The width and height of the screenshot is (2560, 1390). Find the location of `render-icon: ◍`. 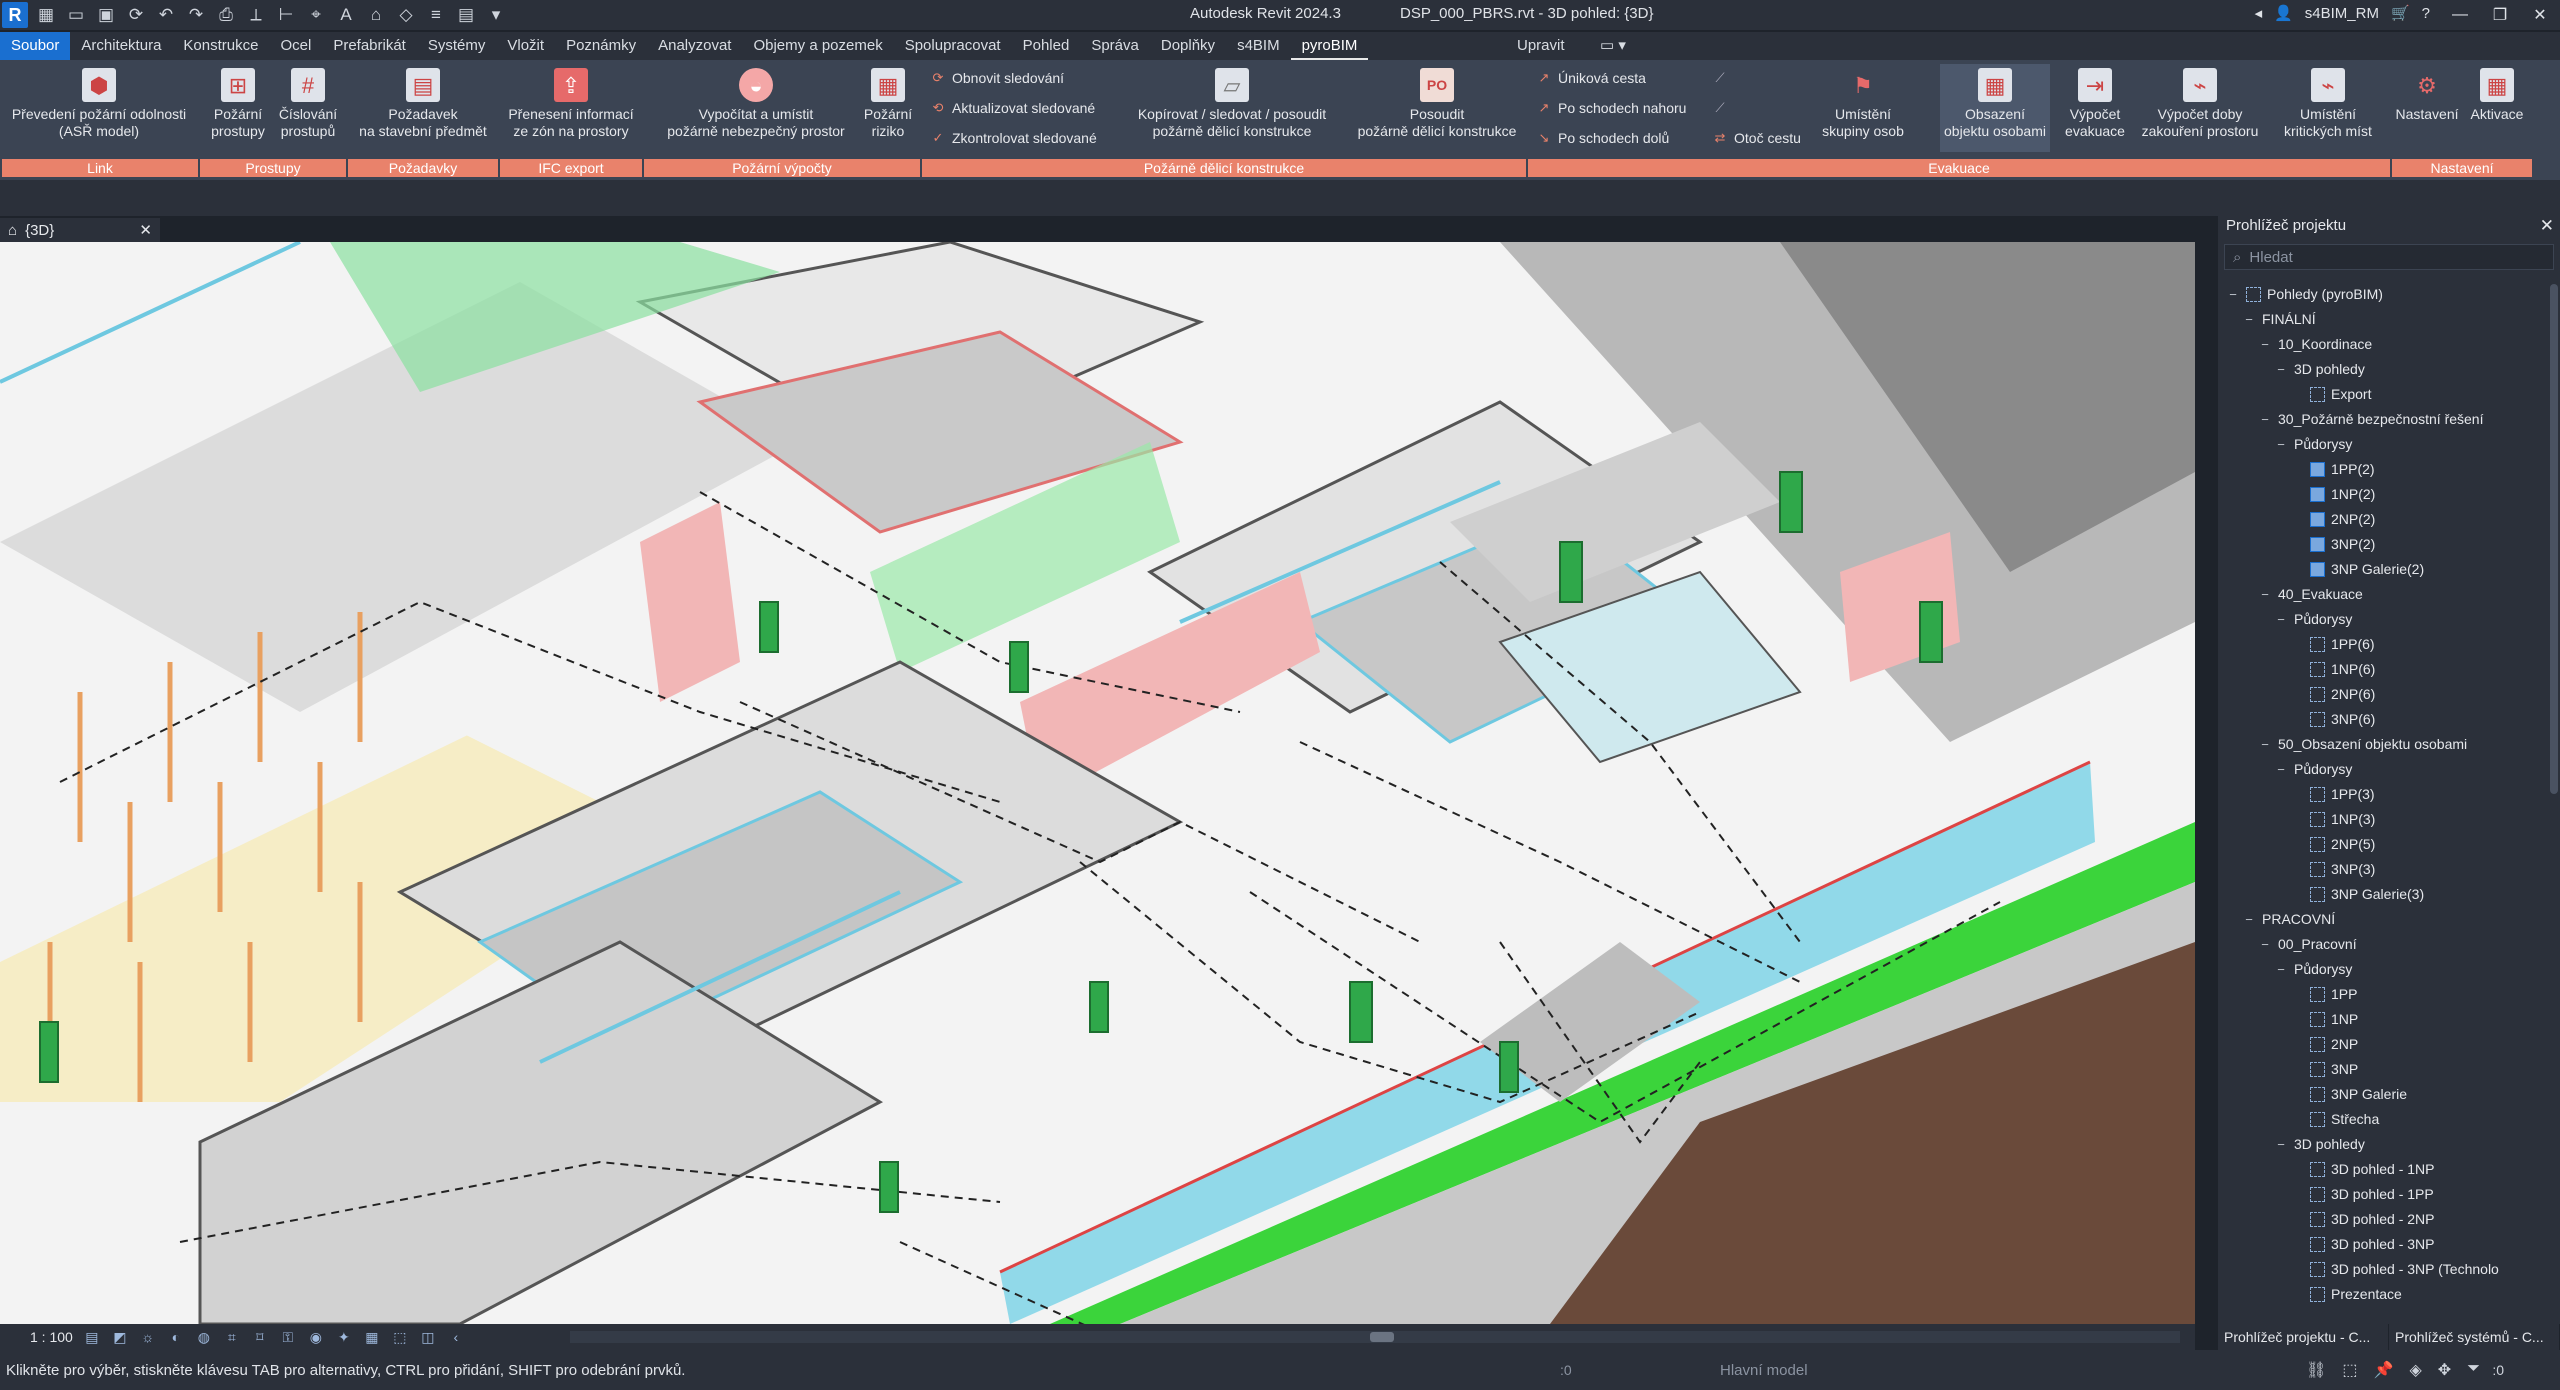

render-icon: ◍ is located at coordinates (204, 1337).